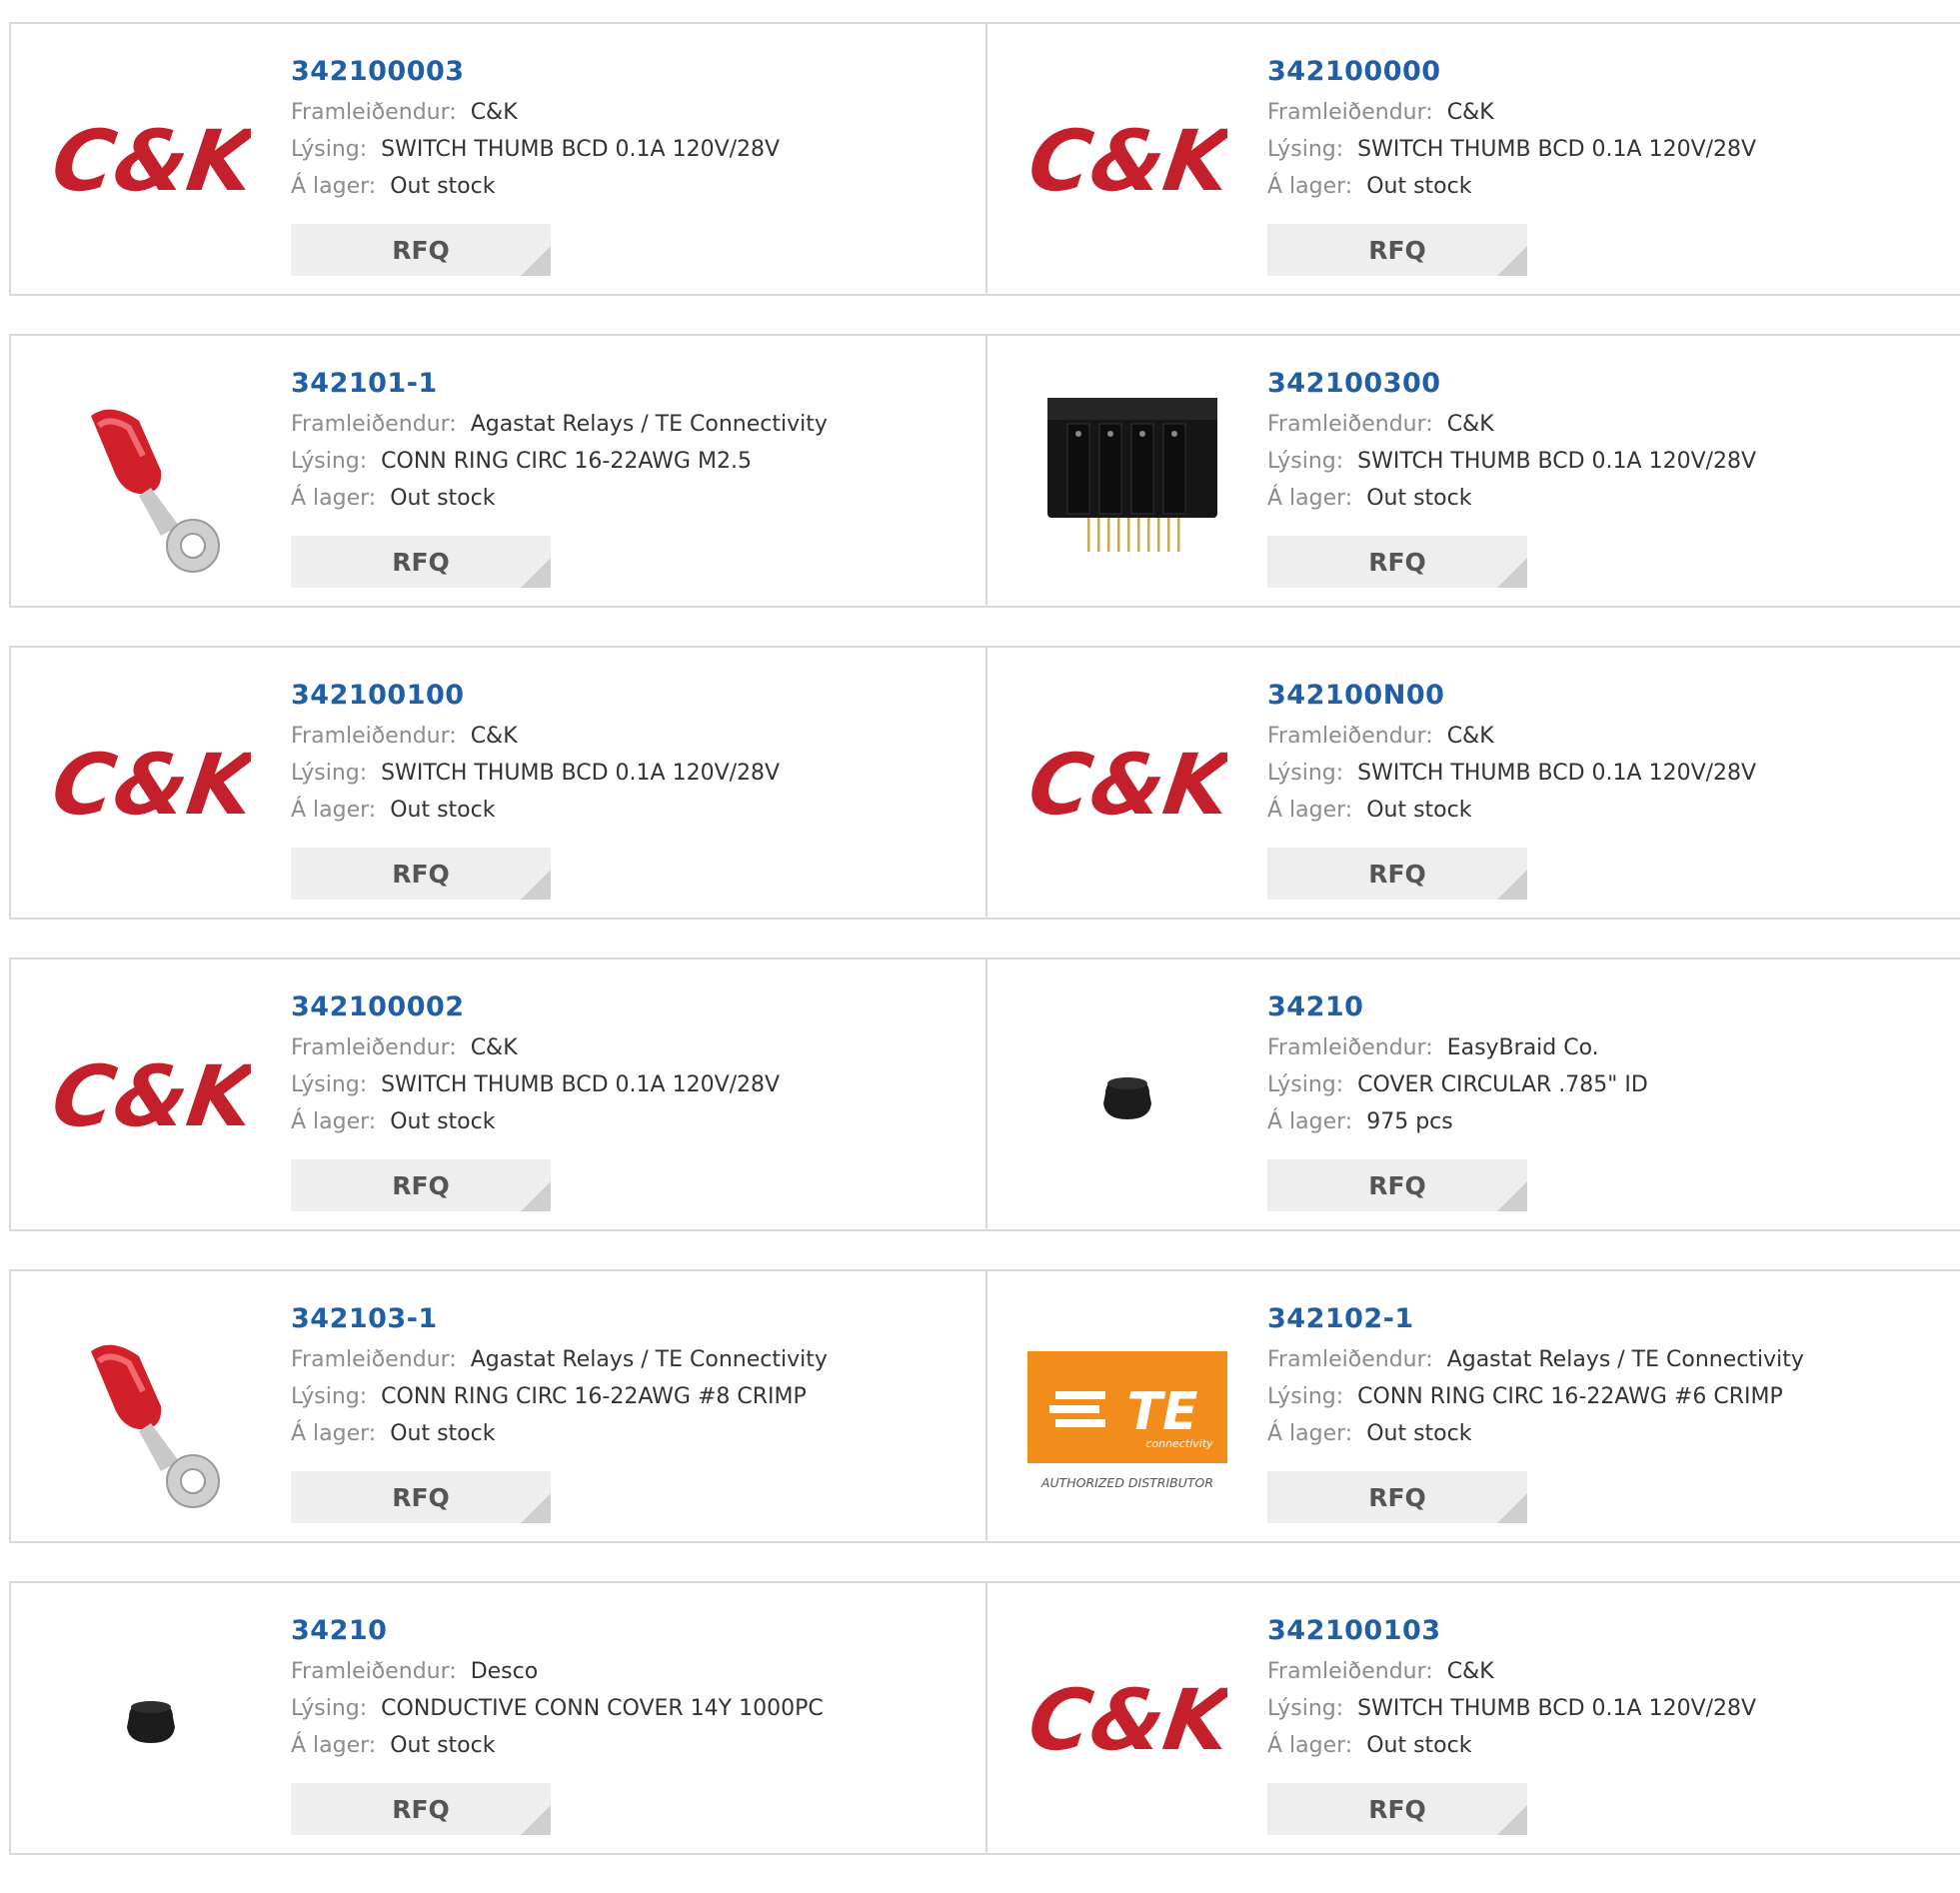  I want to click on description-line: Lýsing: CONN RING CIRC 16-22AWG M2.5, so click(560, 462).